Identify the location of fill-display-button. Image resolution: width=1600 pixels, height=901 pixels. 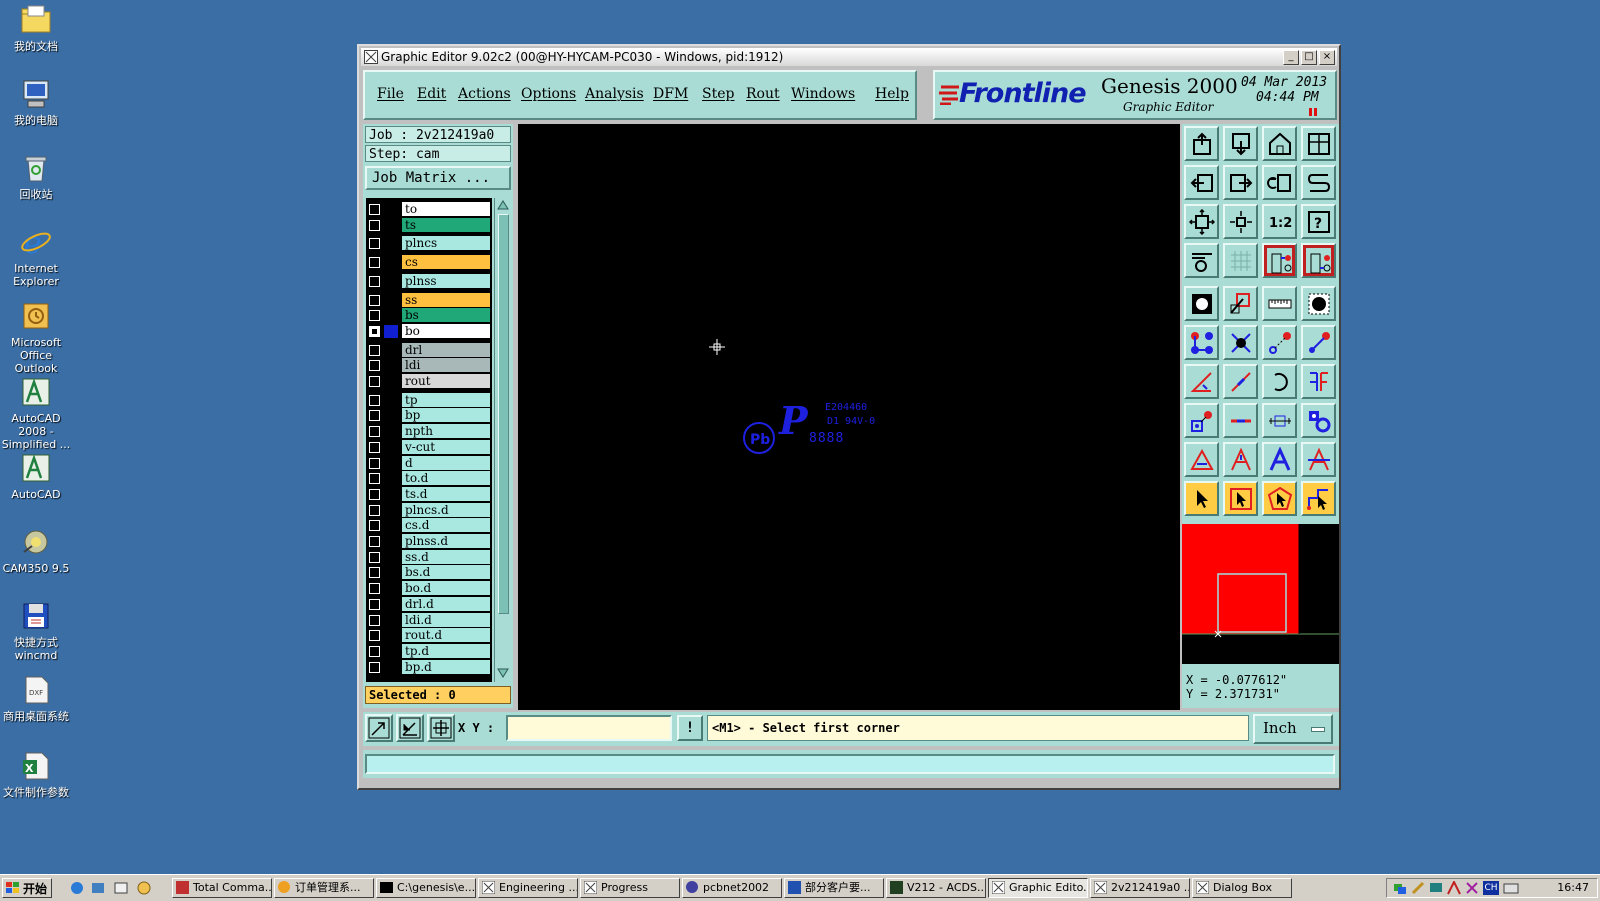
(1318, 303).